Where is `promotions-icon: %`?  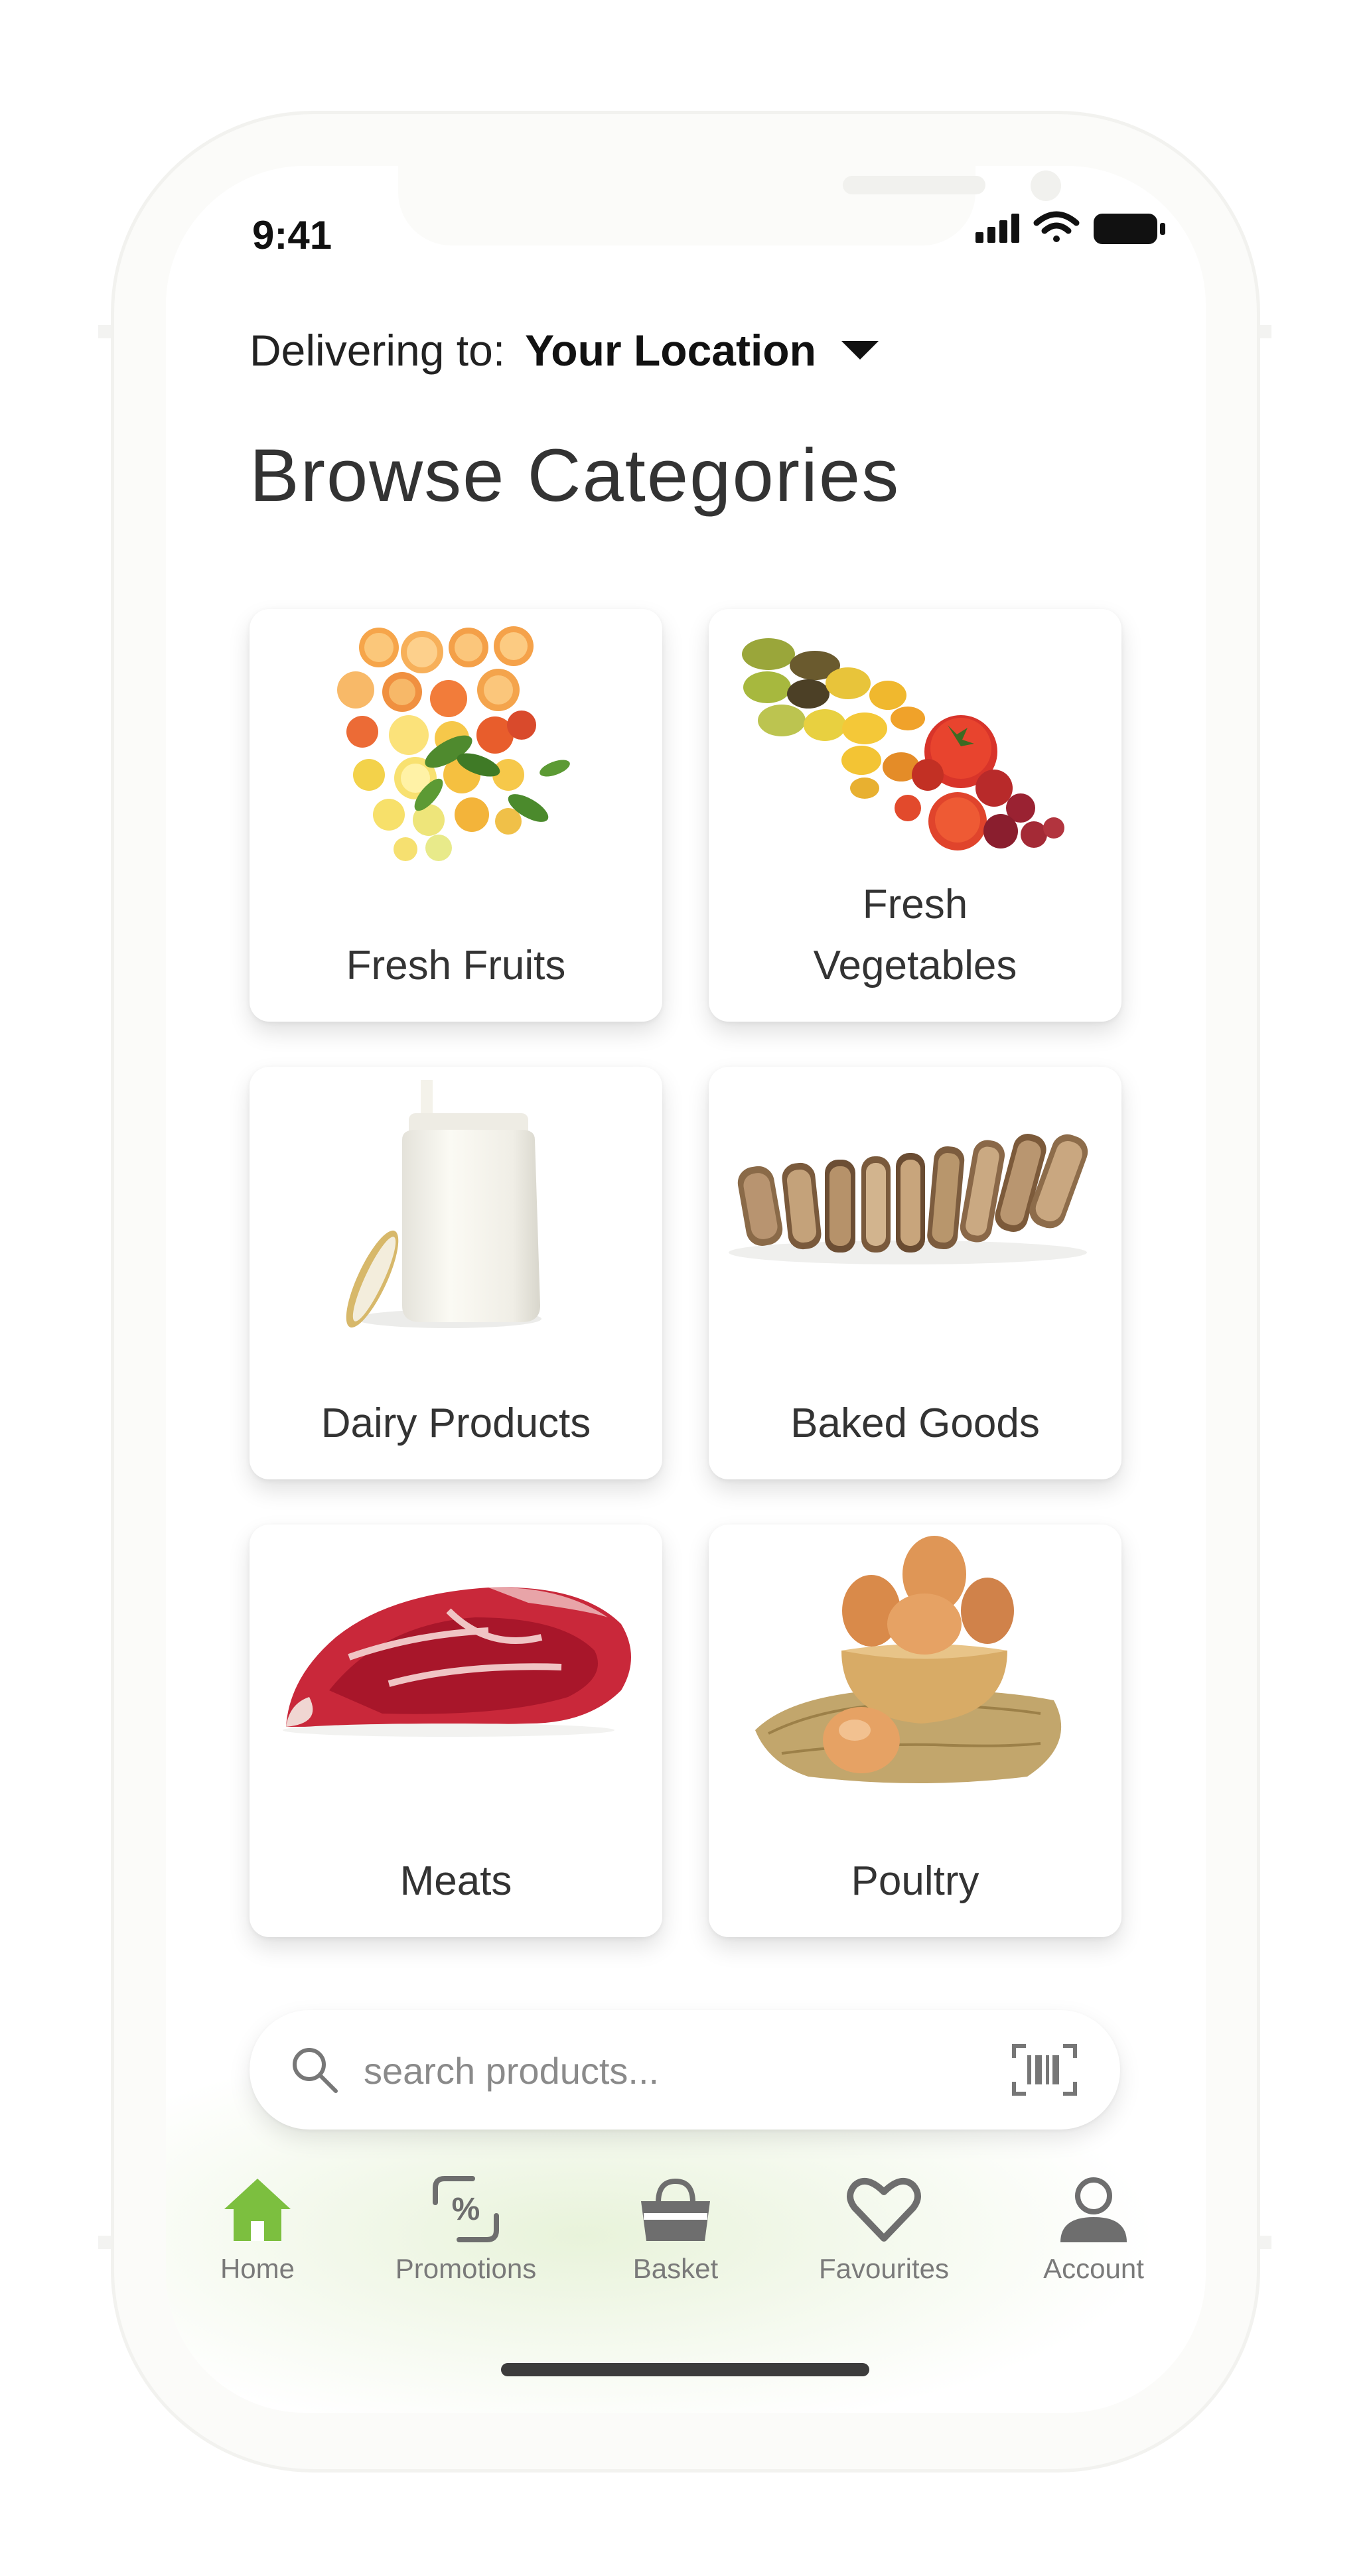 promotions-icon: % is located at coordinates (466, 2209).